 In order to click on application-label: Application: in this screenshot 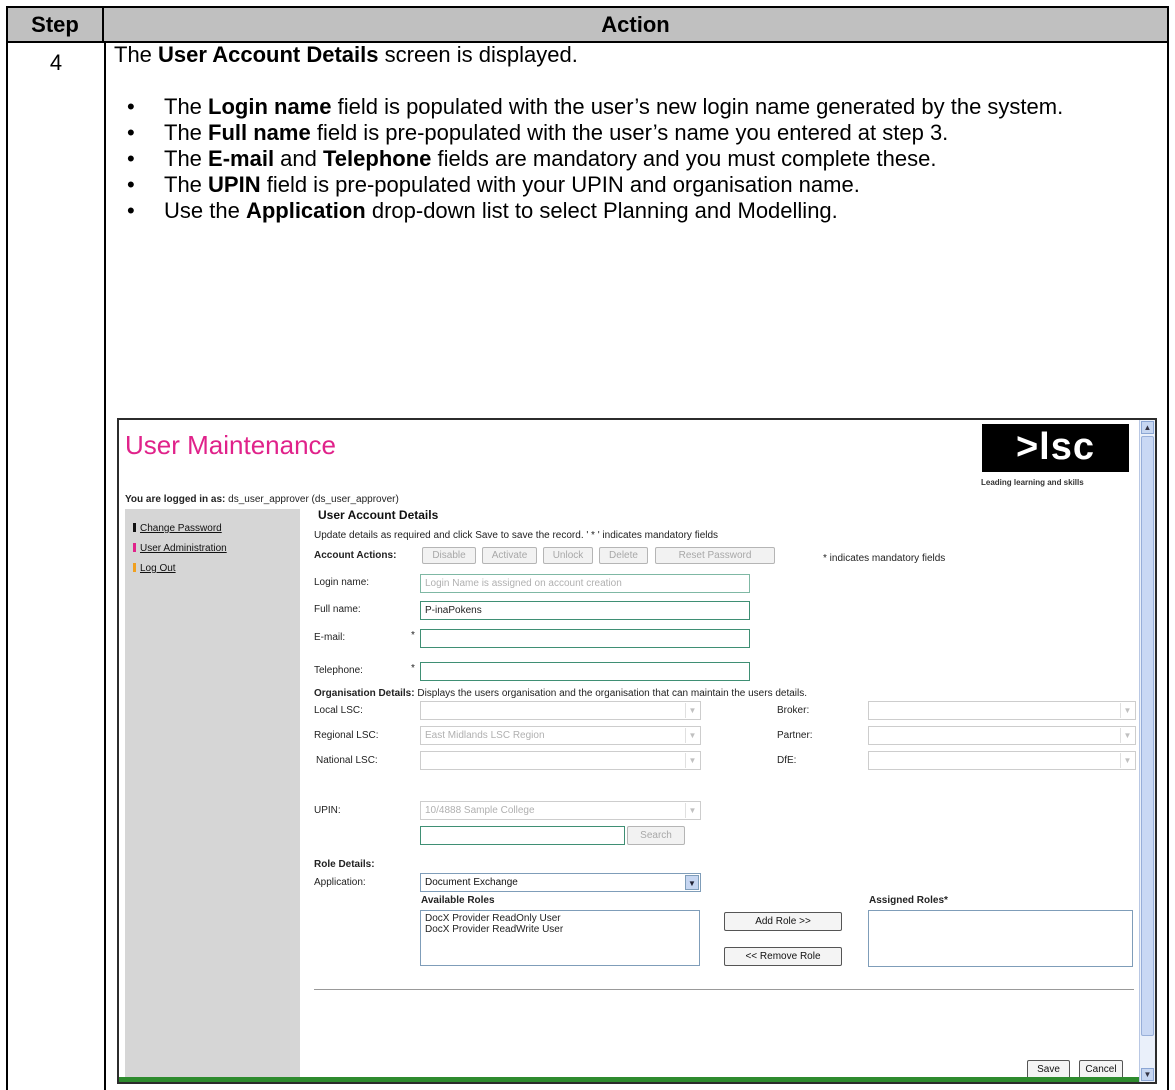, I will do `click(340, 882)`.